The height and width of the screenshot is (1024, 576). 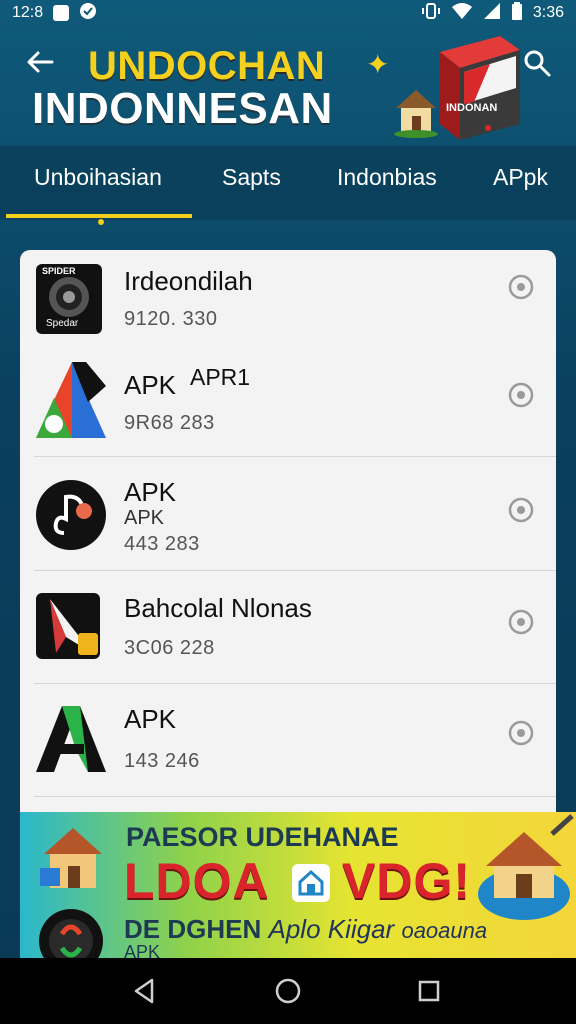 What do you see at coordinates (251, 181) in the screenshot?
I see `tab-sapts: Sapts` at bounding box center [251, 181].